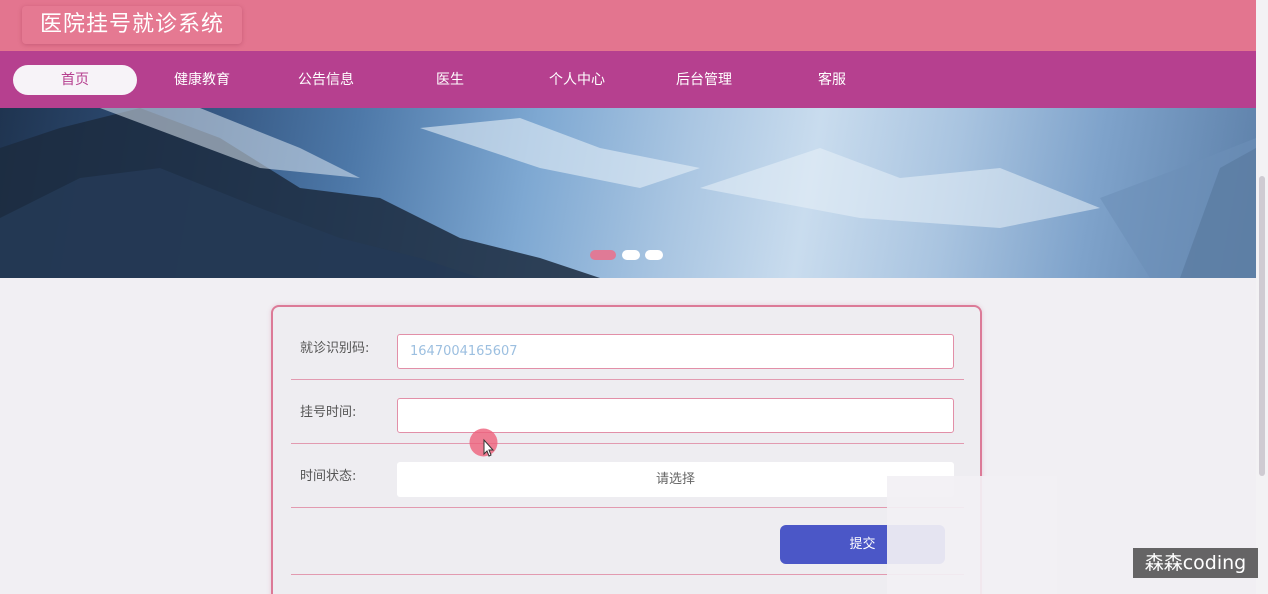 This screenshot has height=594, width=1268. I want to click on nav-personal-center: 个人中心, so click(577, 80).